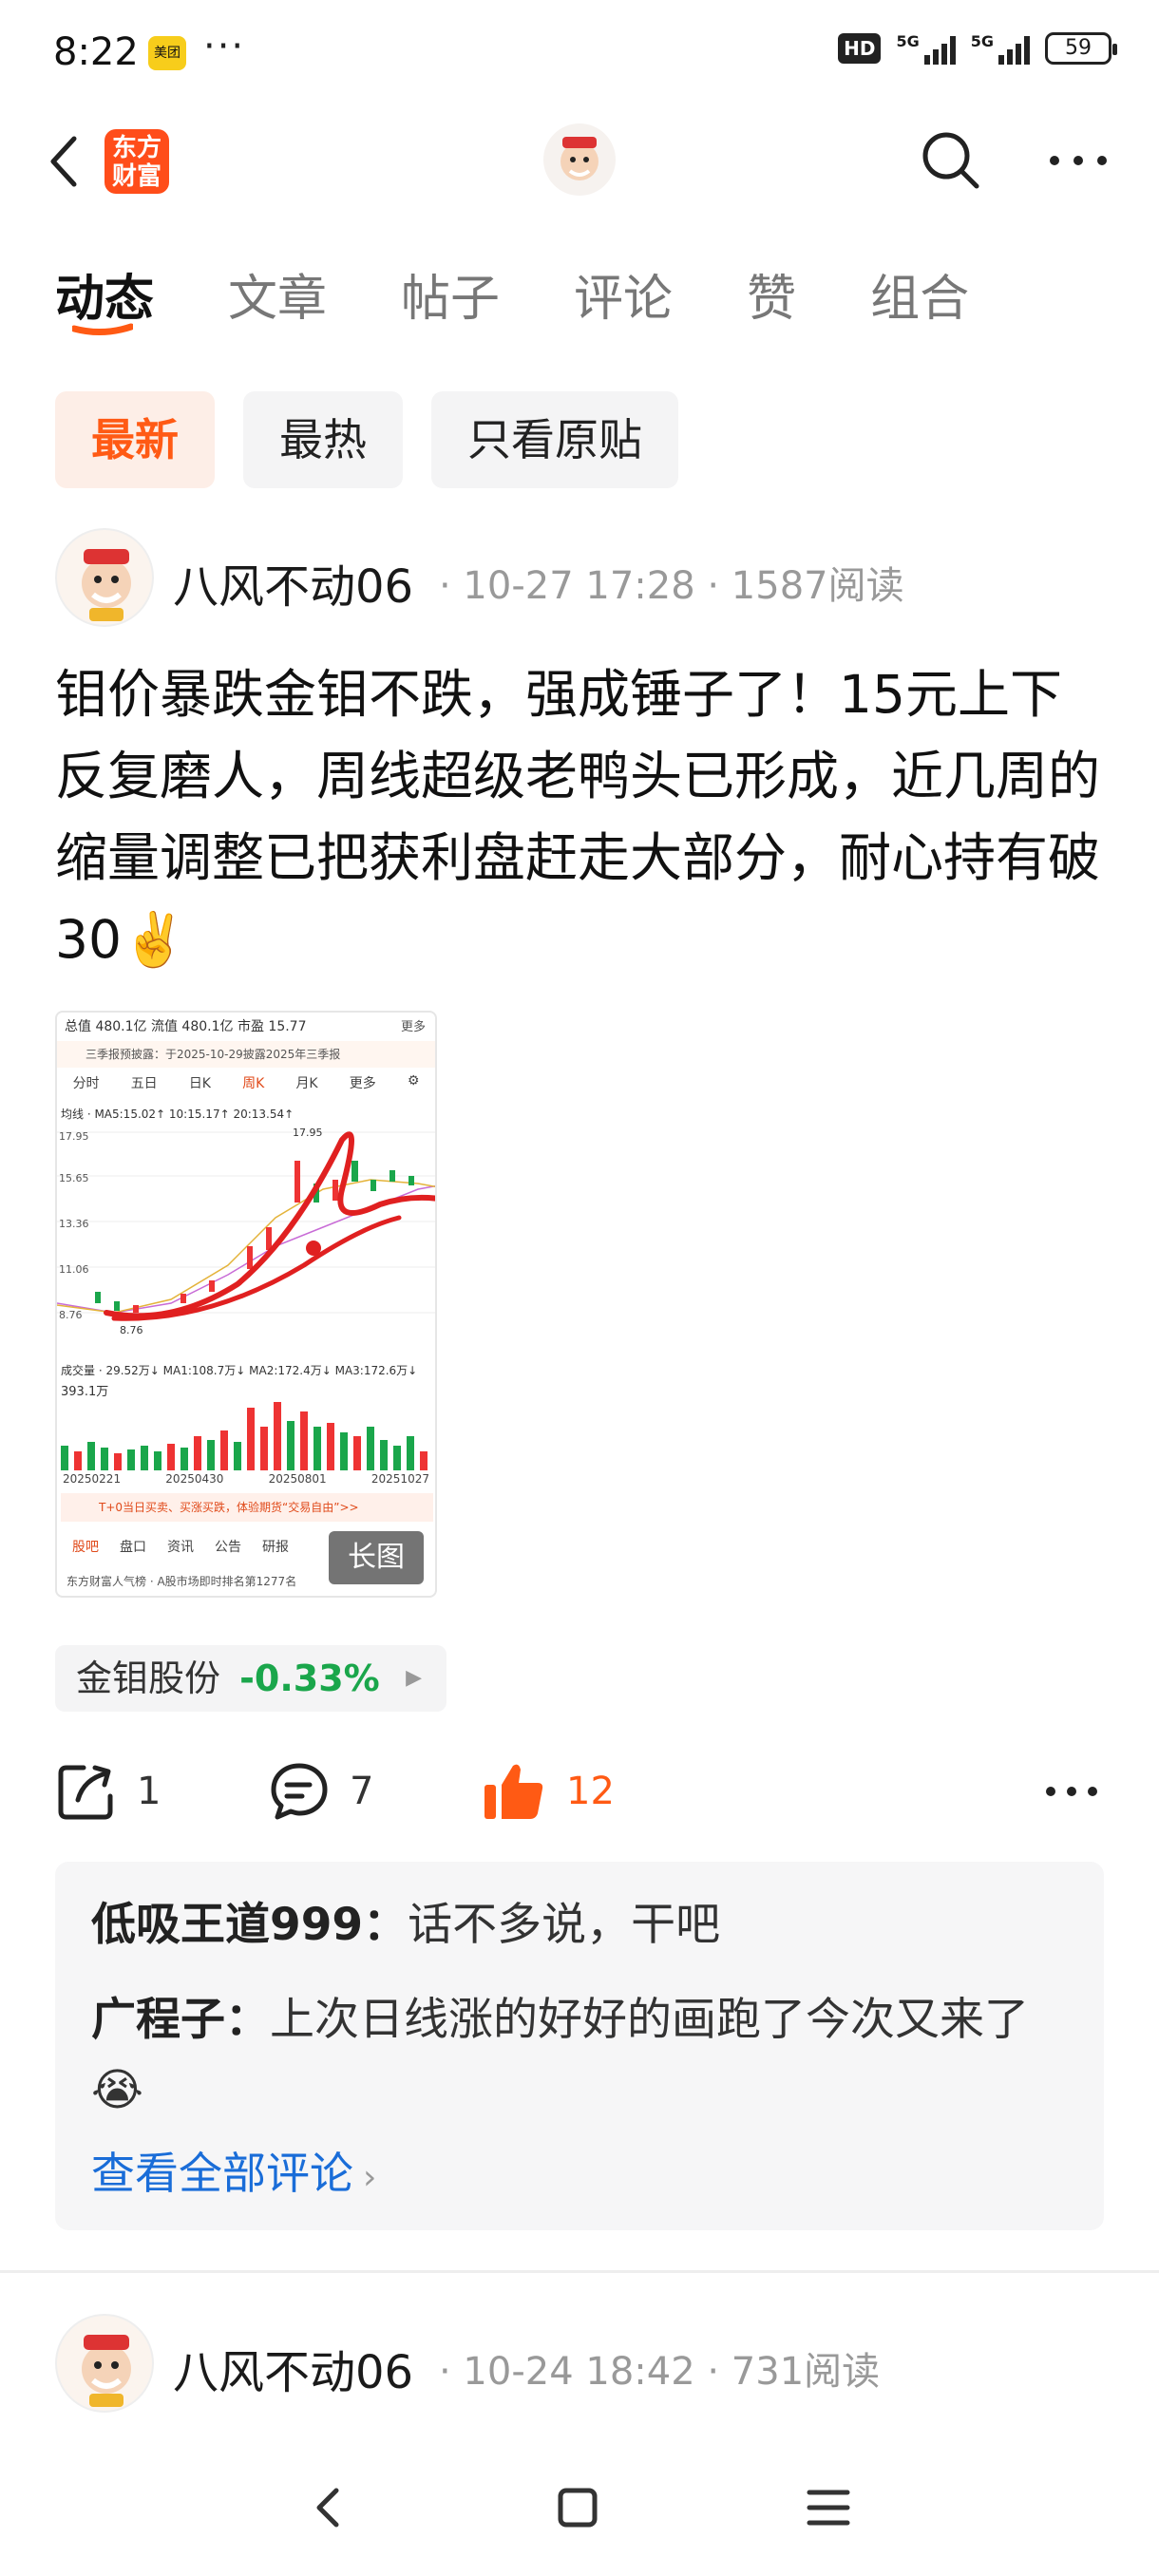  Describe the element at coordinates (549, 296) in the screenshot. I see `profile-tabs: 动态 文章 帖子 评论 赞 组合` at that location.